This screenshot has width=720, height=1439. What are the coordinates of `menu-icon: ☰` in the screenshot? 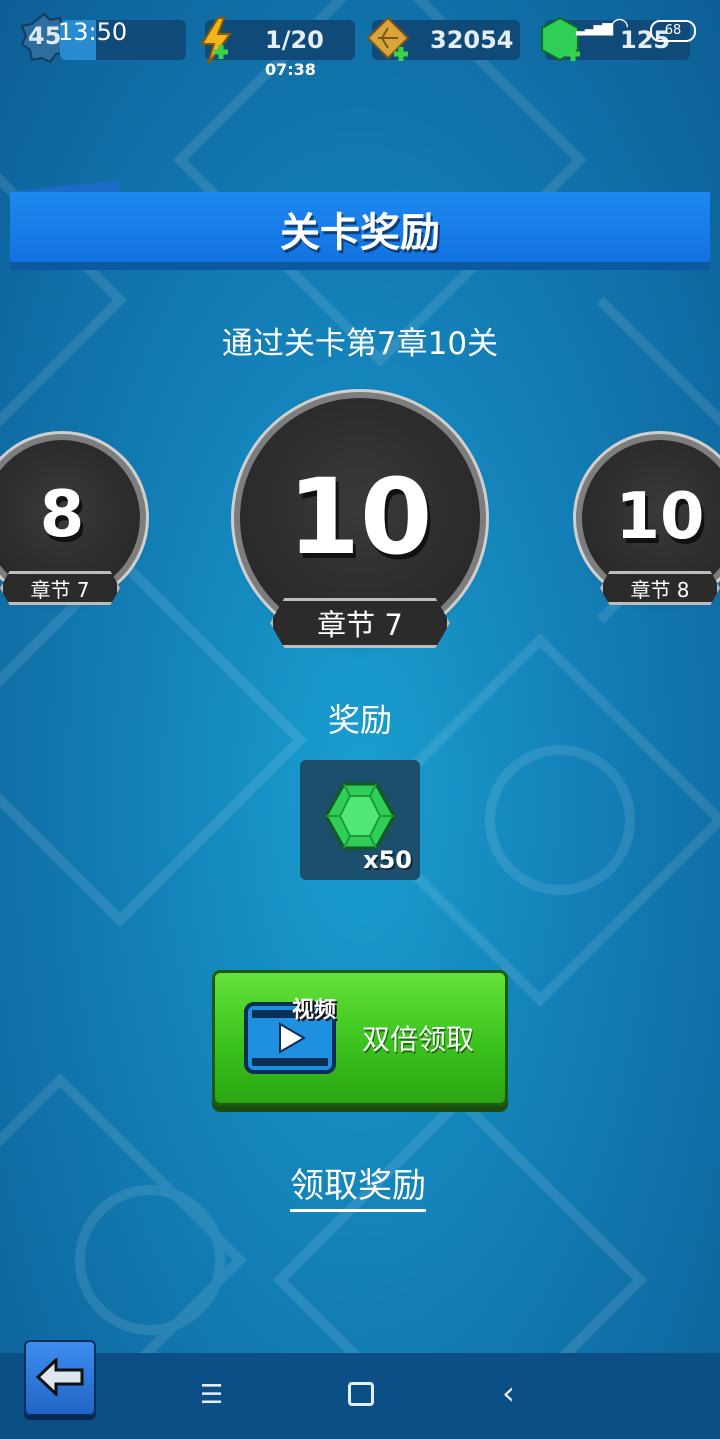 It's located at (211, 1395).